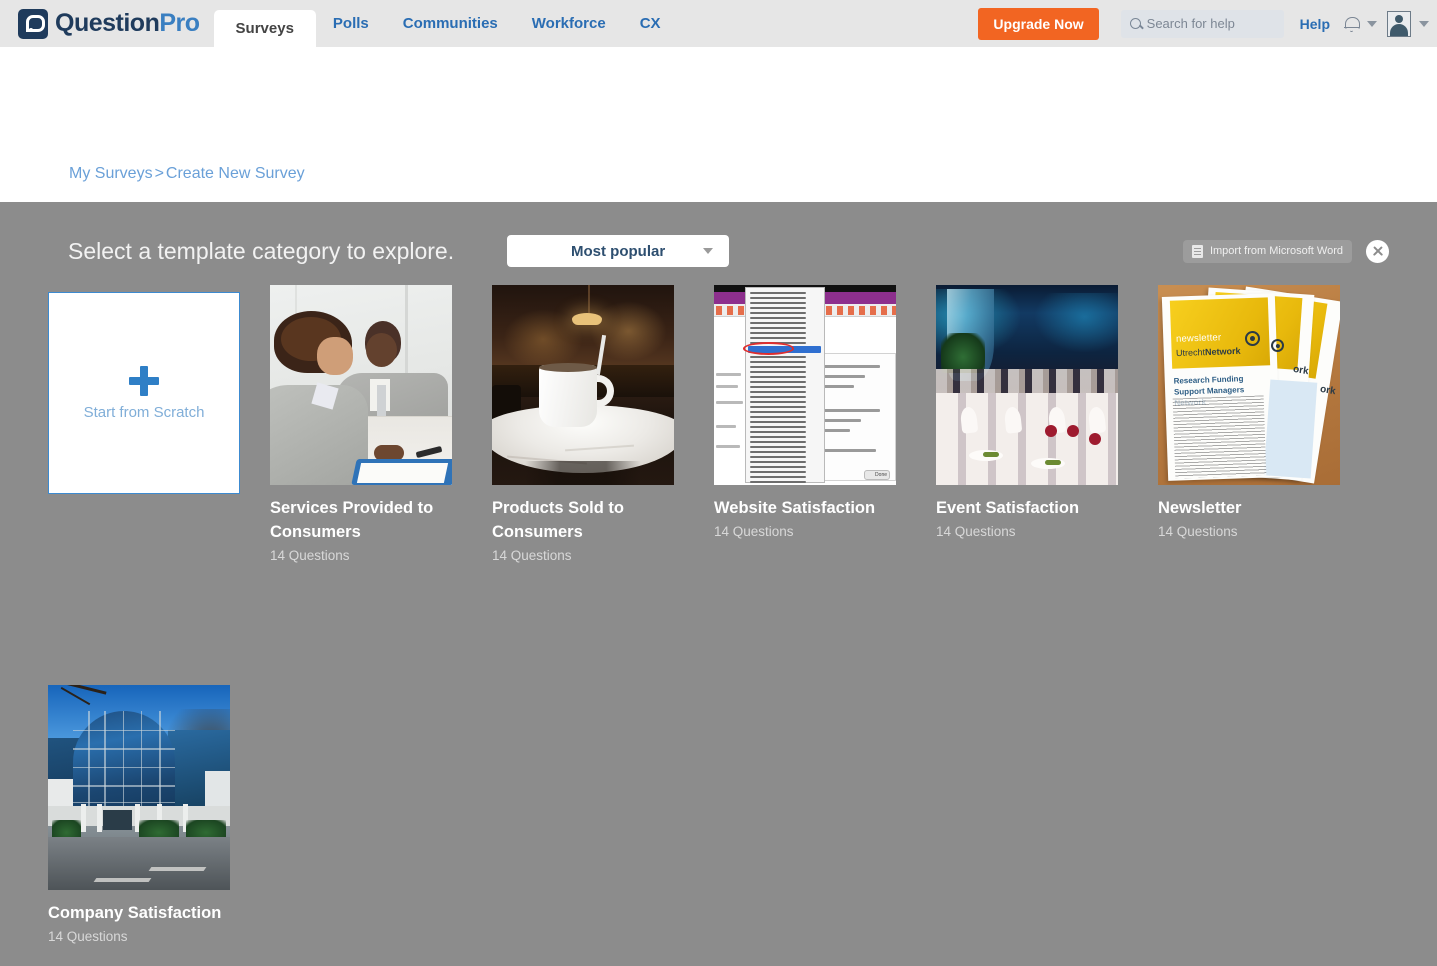 This screenshot has height=966, width=1437. What do you see at coordinates (144, 412) in the screenshot?
I see `start-from-scratch-label: Start from Scratch` at bounding box center [144, 412].